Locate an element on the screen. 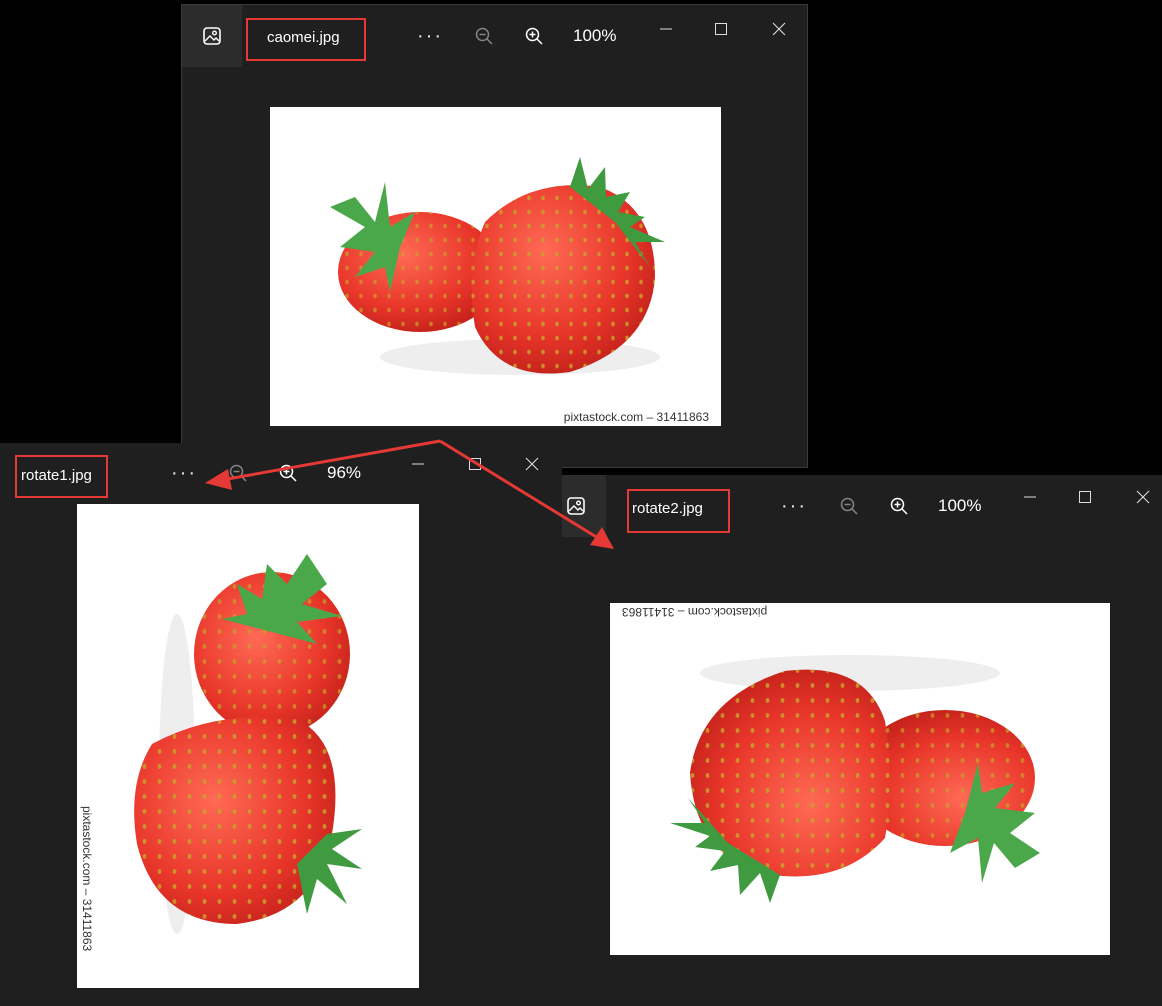  photos-app-icon is located at coordinates (212, 36).